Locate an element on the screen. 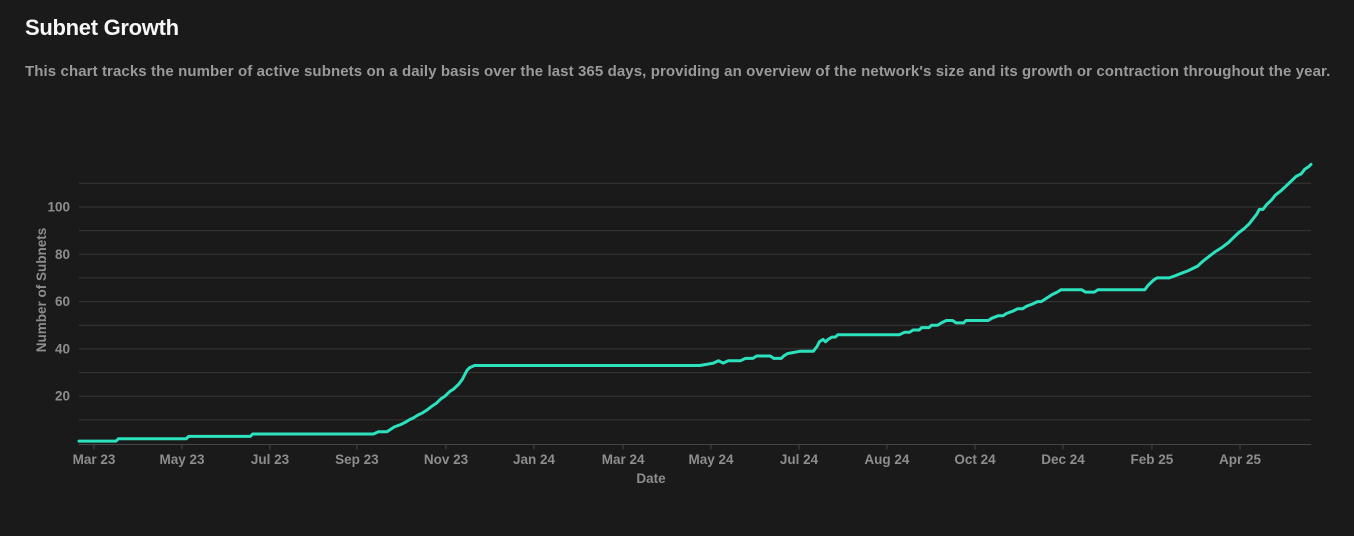  y-tick-label: 100 is located at coordinates (58, 207).